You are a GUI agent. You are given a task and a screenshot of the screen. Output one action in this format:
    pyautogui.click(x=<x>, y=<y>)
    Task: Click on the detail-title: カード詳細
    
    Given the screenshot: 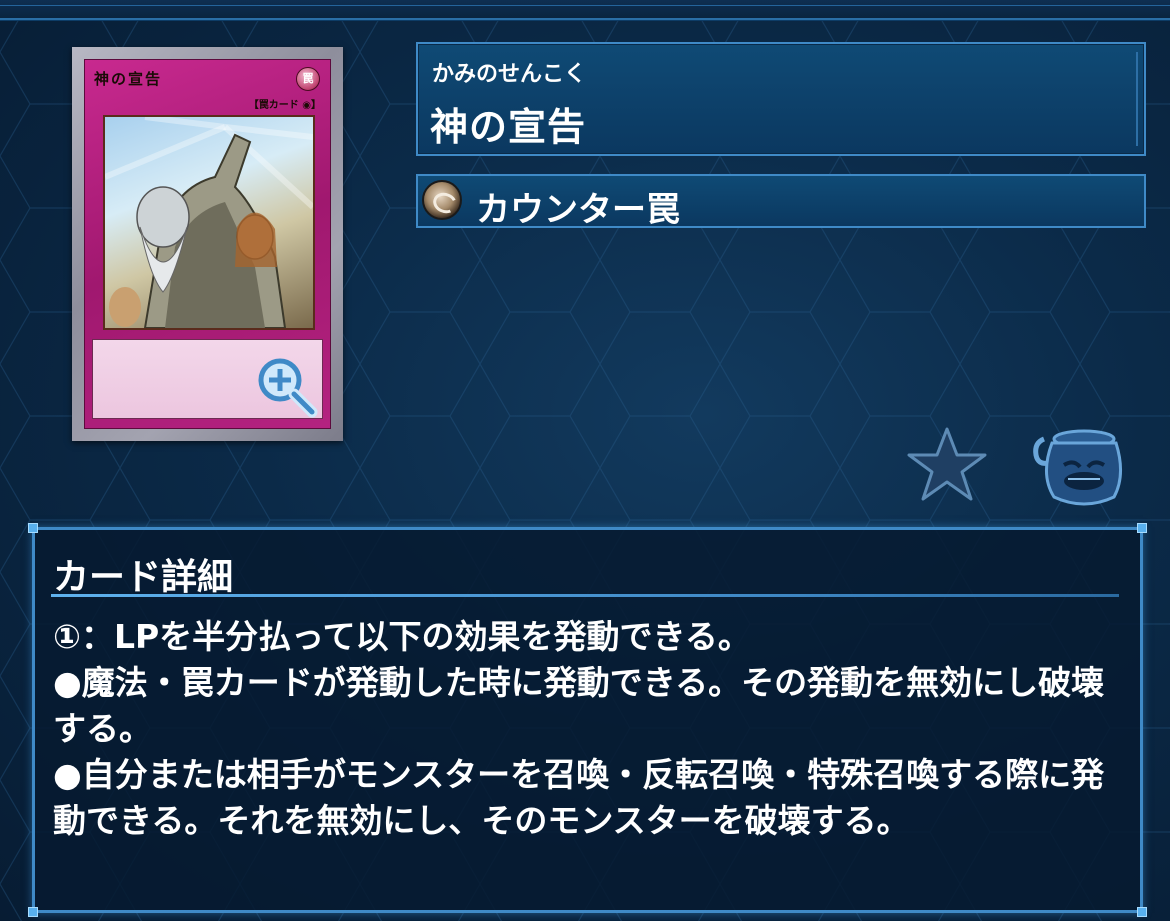 What is the action you would take?
    pyautogui.click(x=143, y=577)
    